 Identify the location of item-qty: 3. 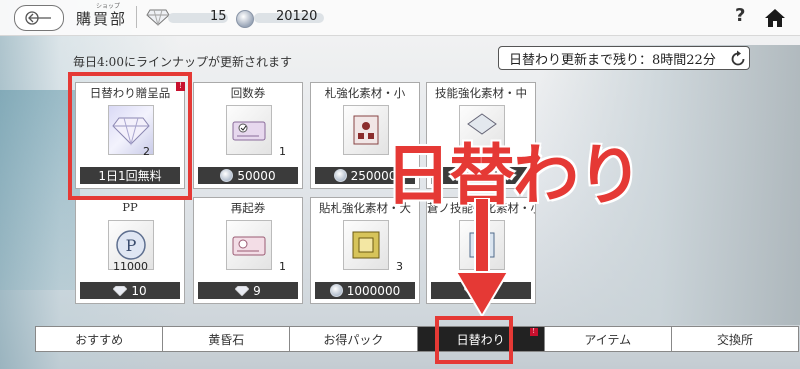
(399, 266).